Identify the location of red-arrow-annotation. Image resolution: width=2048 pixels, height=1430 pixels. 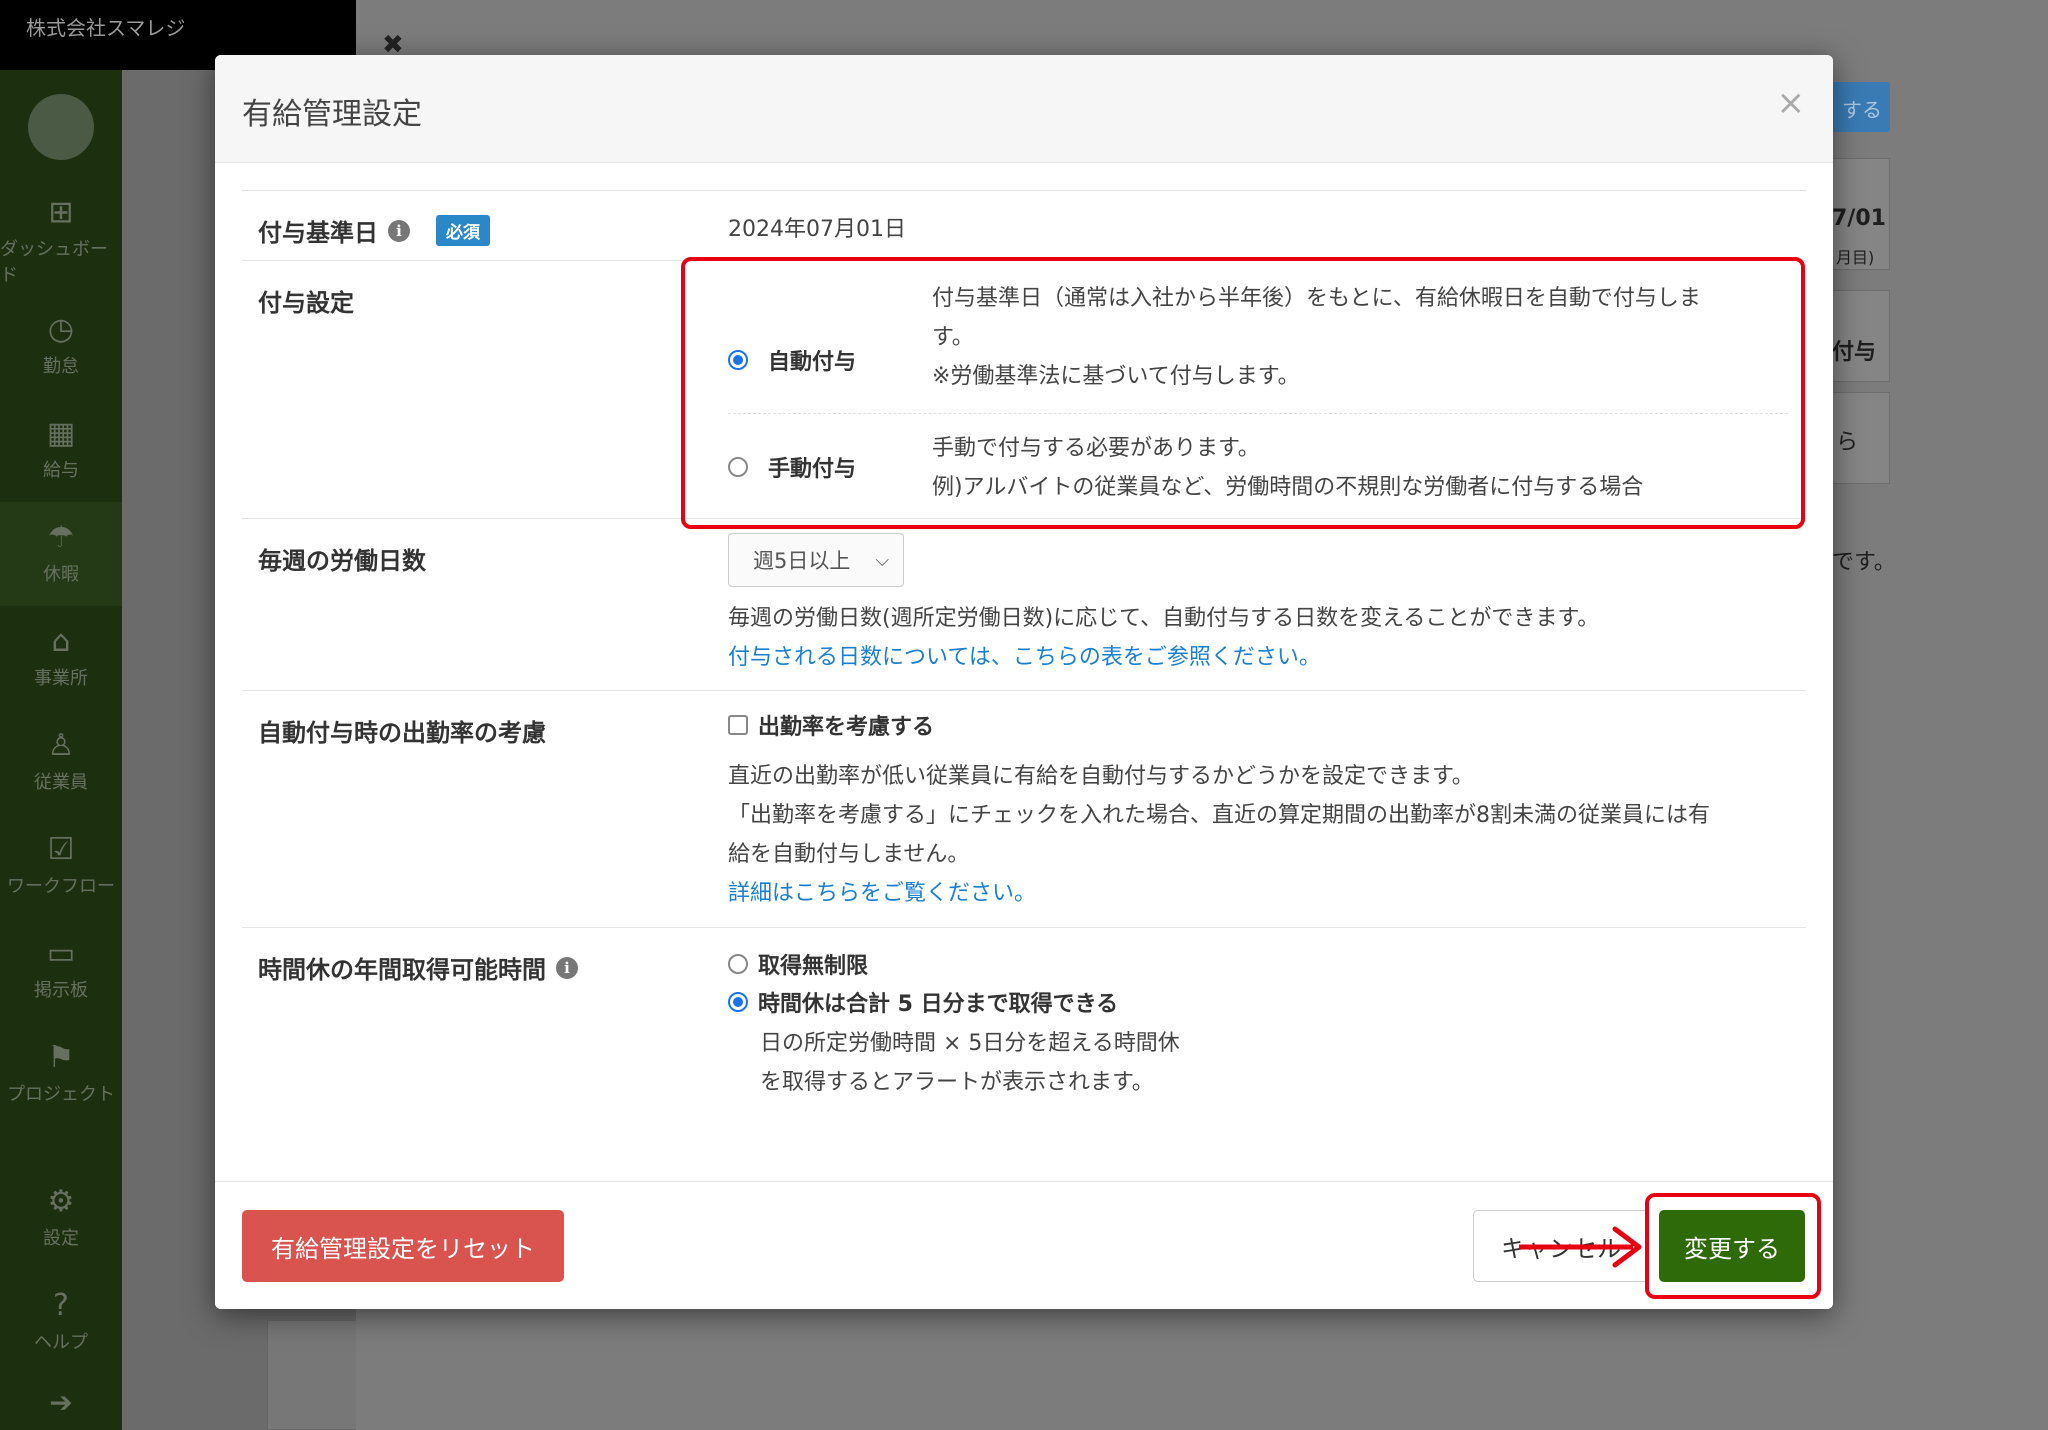
(1580, 1247).